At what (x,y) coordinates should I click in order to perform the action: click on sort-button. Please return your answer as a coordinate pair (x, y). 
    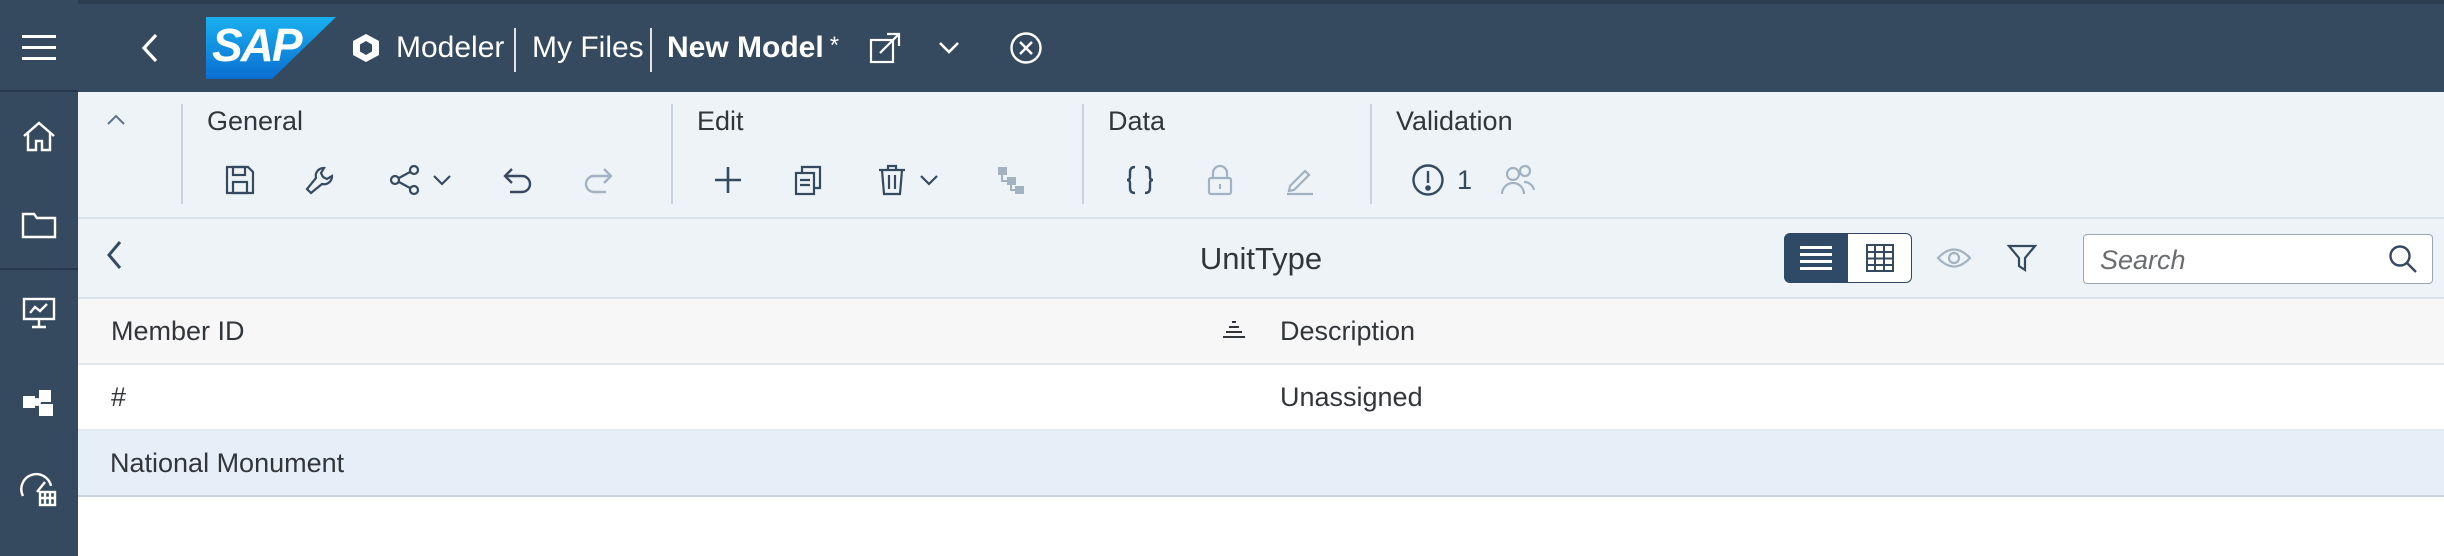
    Looking at the image, I should click on (1234, 331).